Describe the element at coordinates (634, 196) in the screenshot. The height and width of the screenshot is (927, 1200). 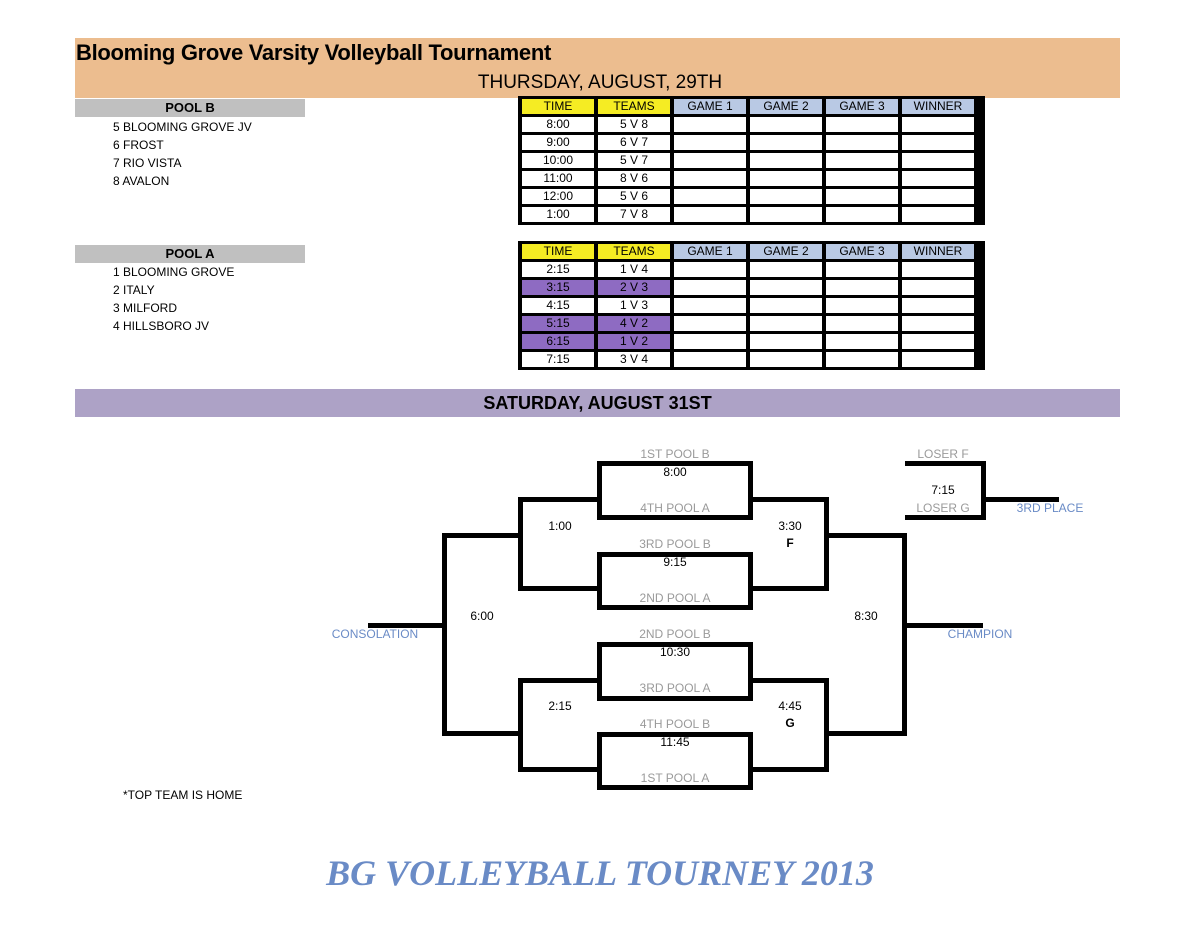
I see `matchup-cell: 5 V 6` at that location.